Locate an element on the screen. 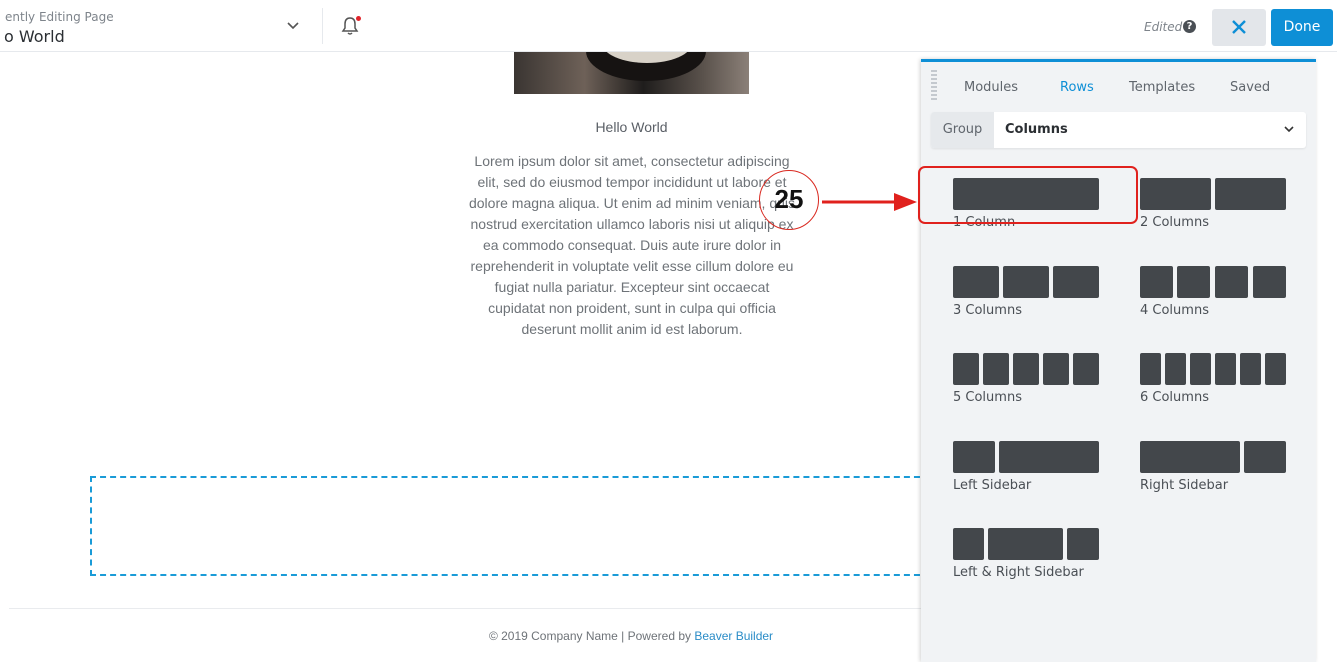 The image size is (1337, 662). layout-label: 3 Columns is located at coordinates (987, 310).